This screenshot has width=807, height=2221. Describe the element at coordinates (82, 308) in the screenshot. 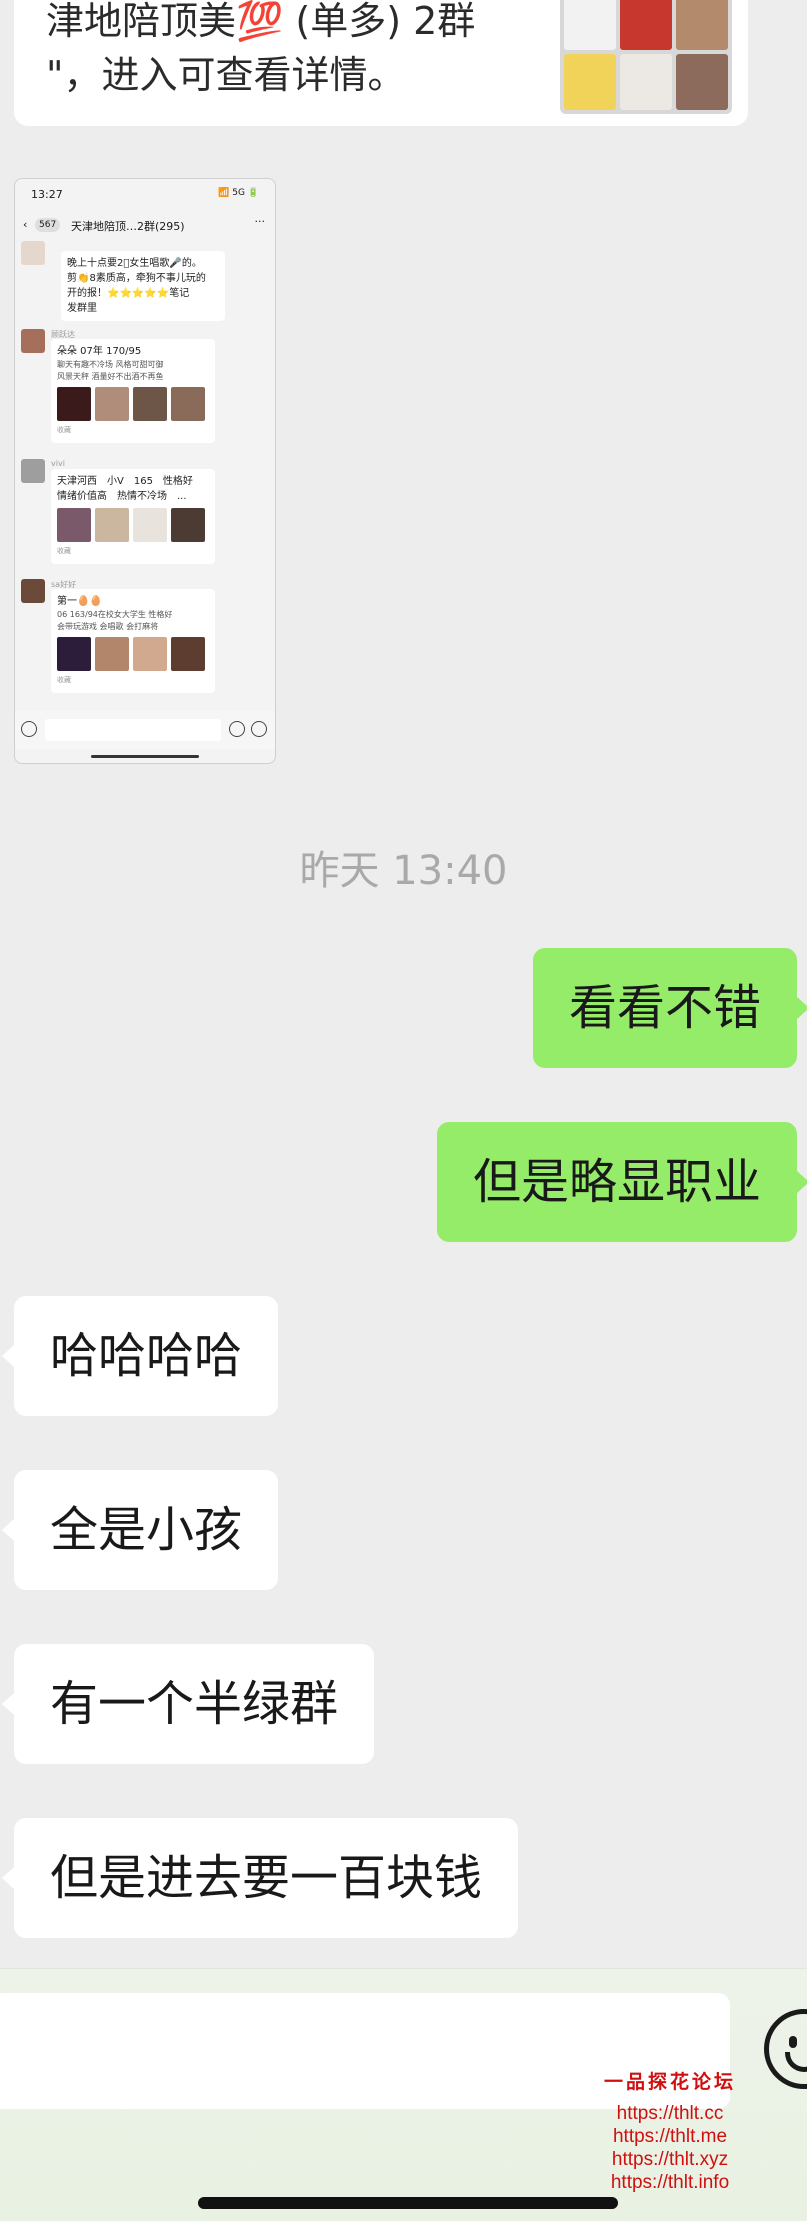

I see `mini-post-line: 发群里` at that location.